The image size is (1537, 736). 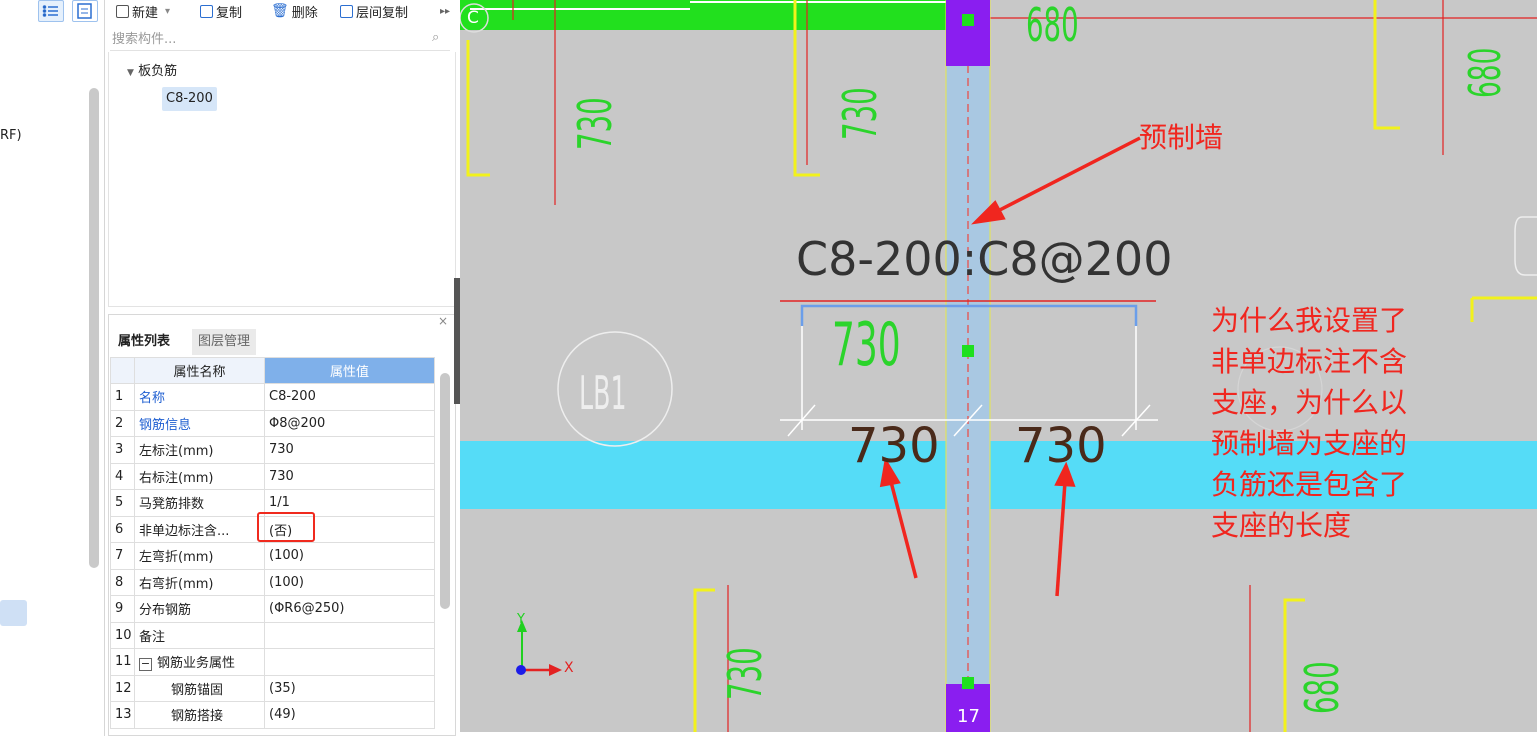 What do you see at coordinates (346, 11) in the screenshot?
I see `floor-copy-icon` at bounding box center [346, 11].